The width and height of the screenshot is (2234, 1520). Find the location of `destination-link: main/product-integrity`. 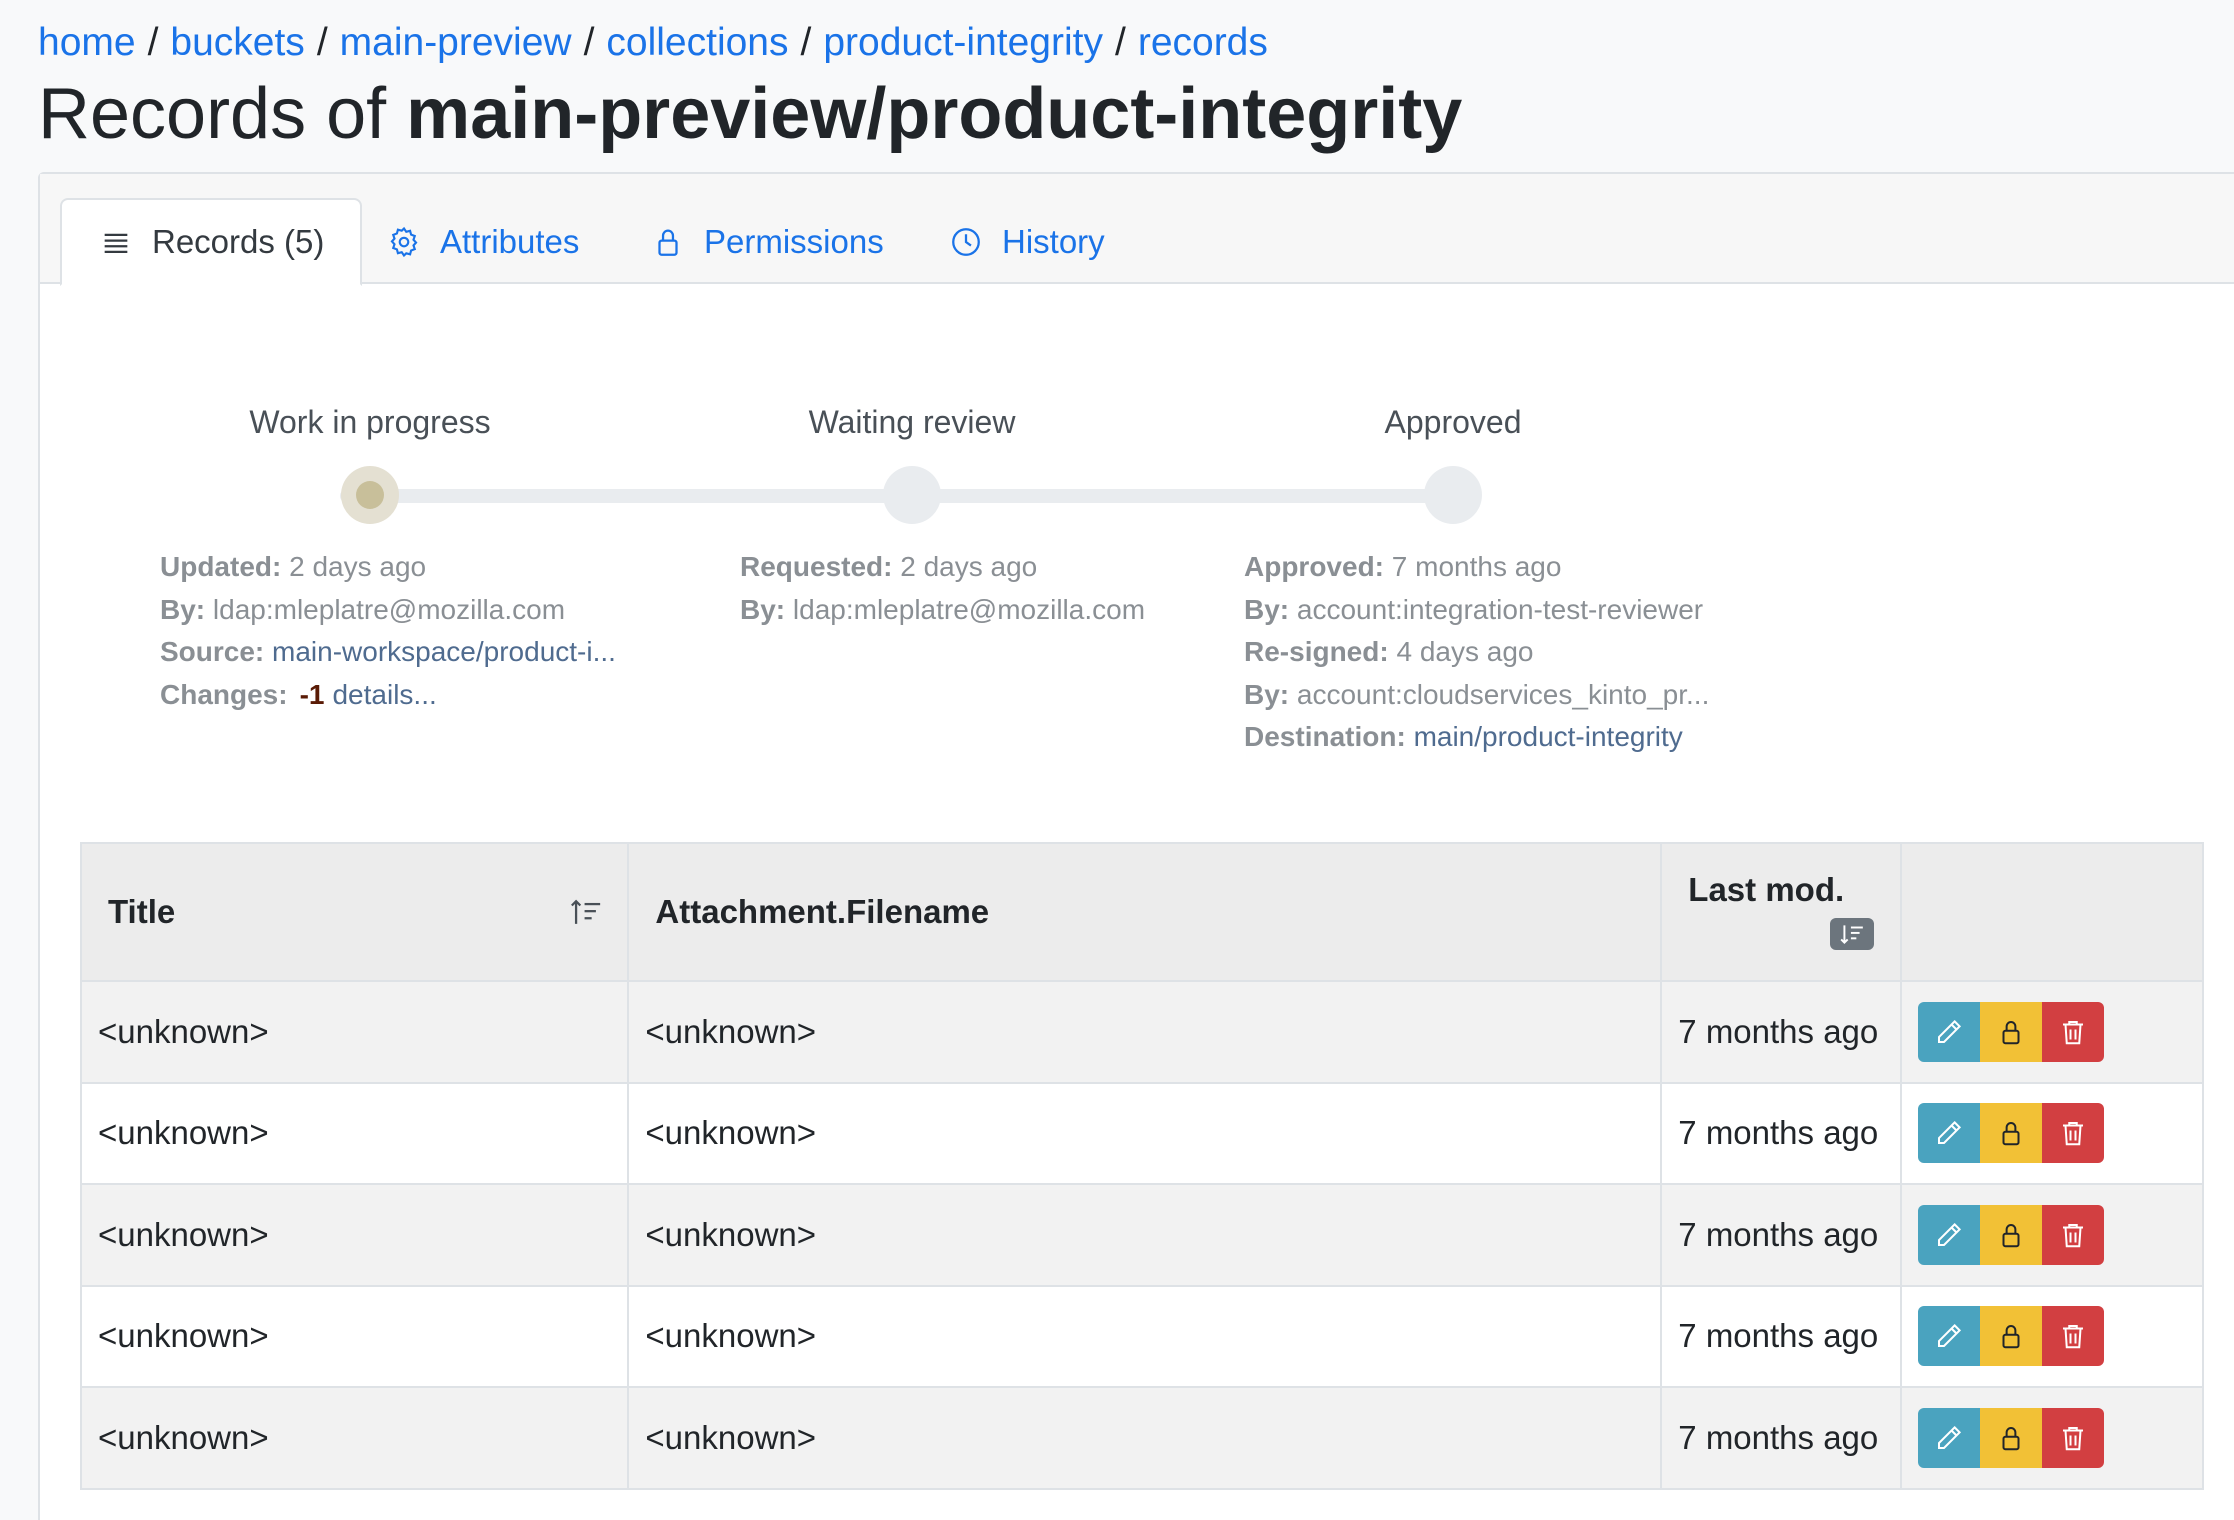

destination-link: main/product-integrity is located at coordinates (1548, 736).